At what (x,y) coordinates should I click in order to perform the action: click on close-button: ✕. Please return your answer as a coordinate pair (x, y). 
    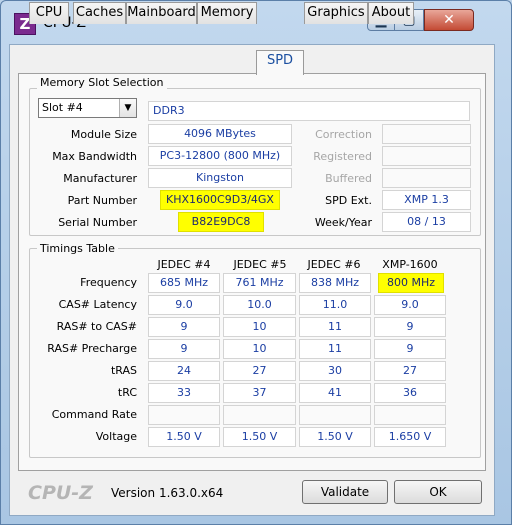
    Looking at the image, I should click on (449, 20).